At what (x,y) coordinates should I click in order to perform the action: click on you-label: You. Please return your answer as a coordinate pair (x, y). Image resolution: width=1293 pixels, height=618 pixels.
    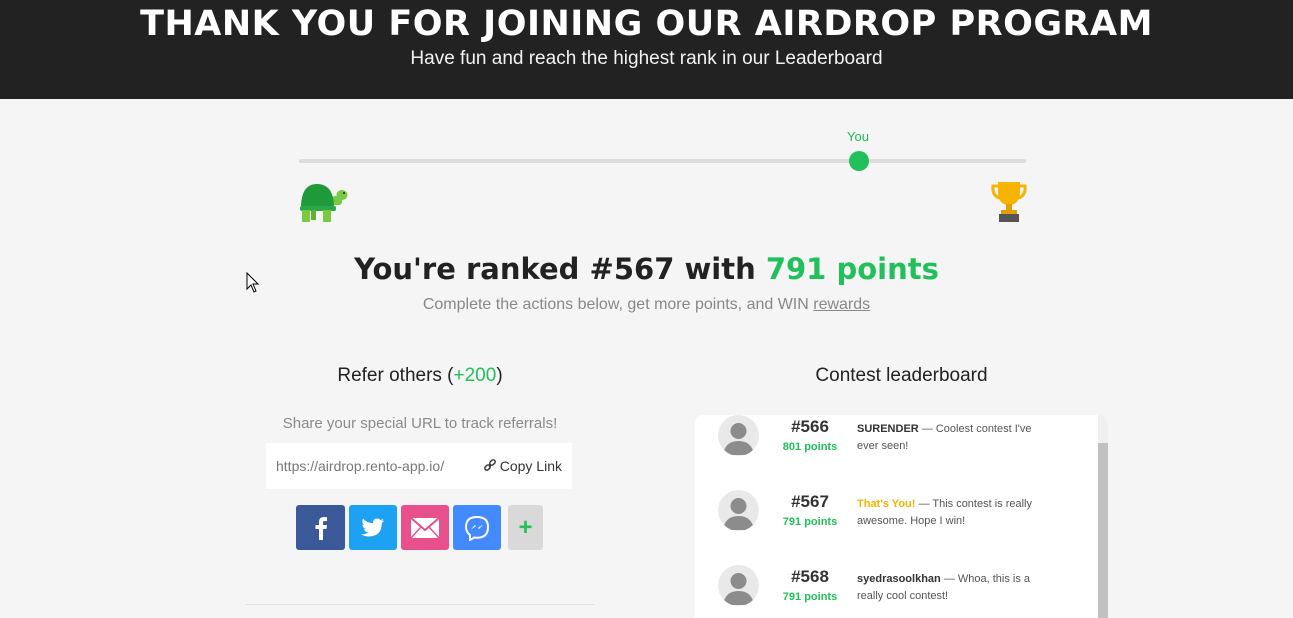
    Looking at the image, I should click on (858, 136).